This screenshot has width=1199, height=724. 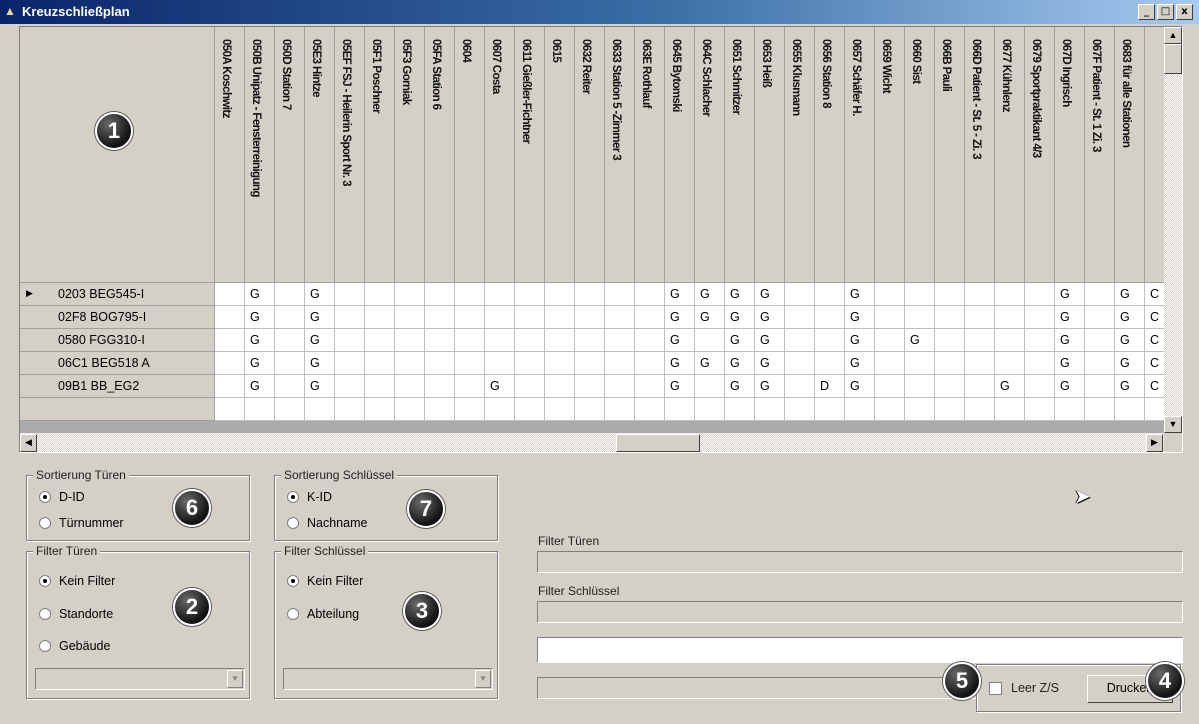 I want to click on column-header: 0683 für alle Stationen, so click(x=1130, y=155).